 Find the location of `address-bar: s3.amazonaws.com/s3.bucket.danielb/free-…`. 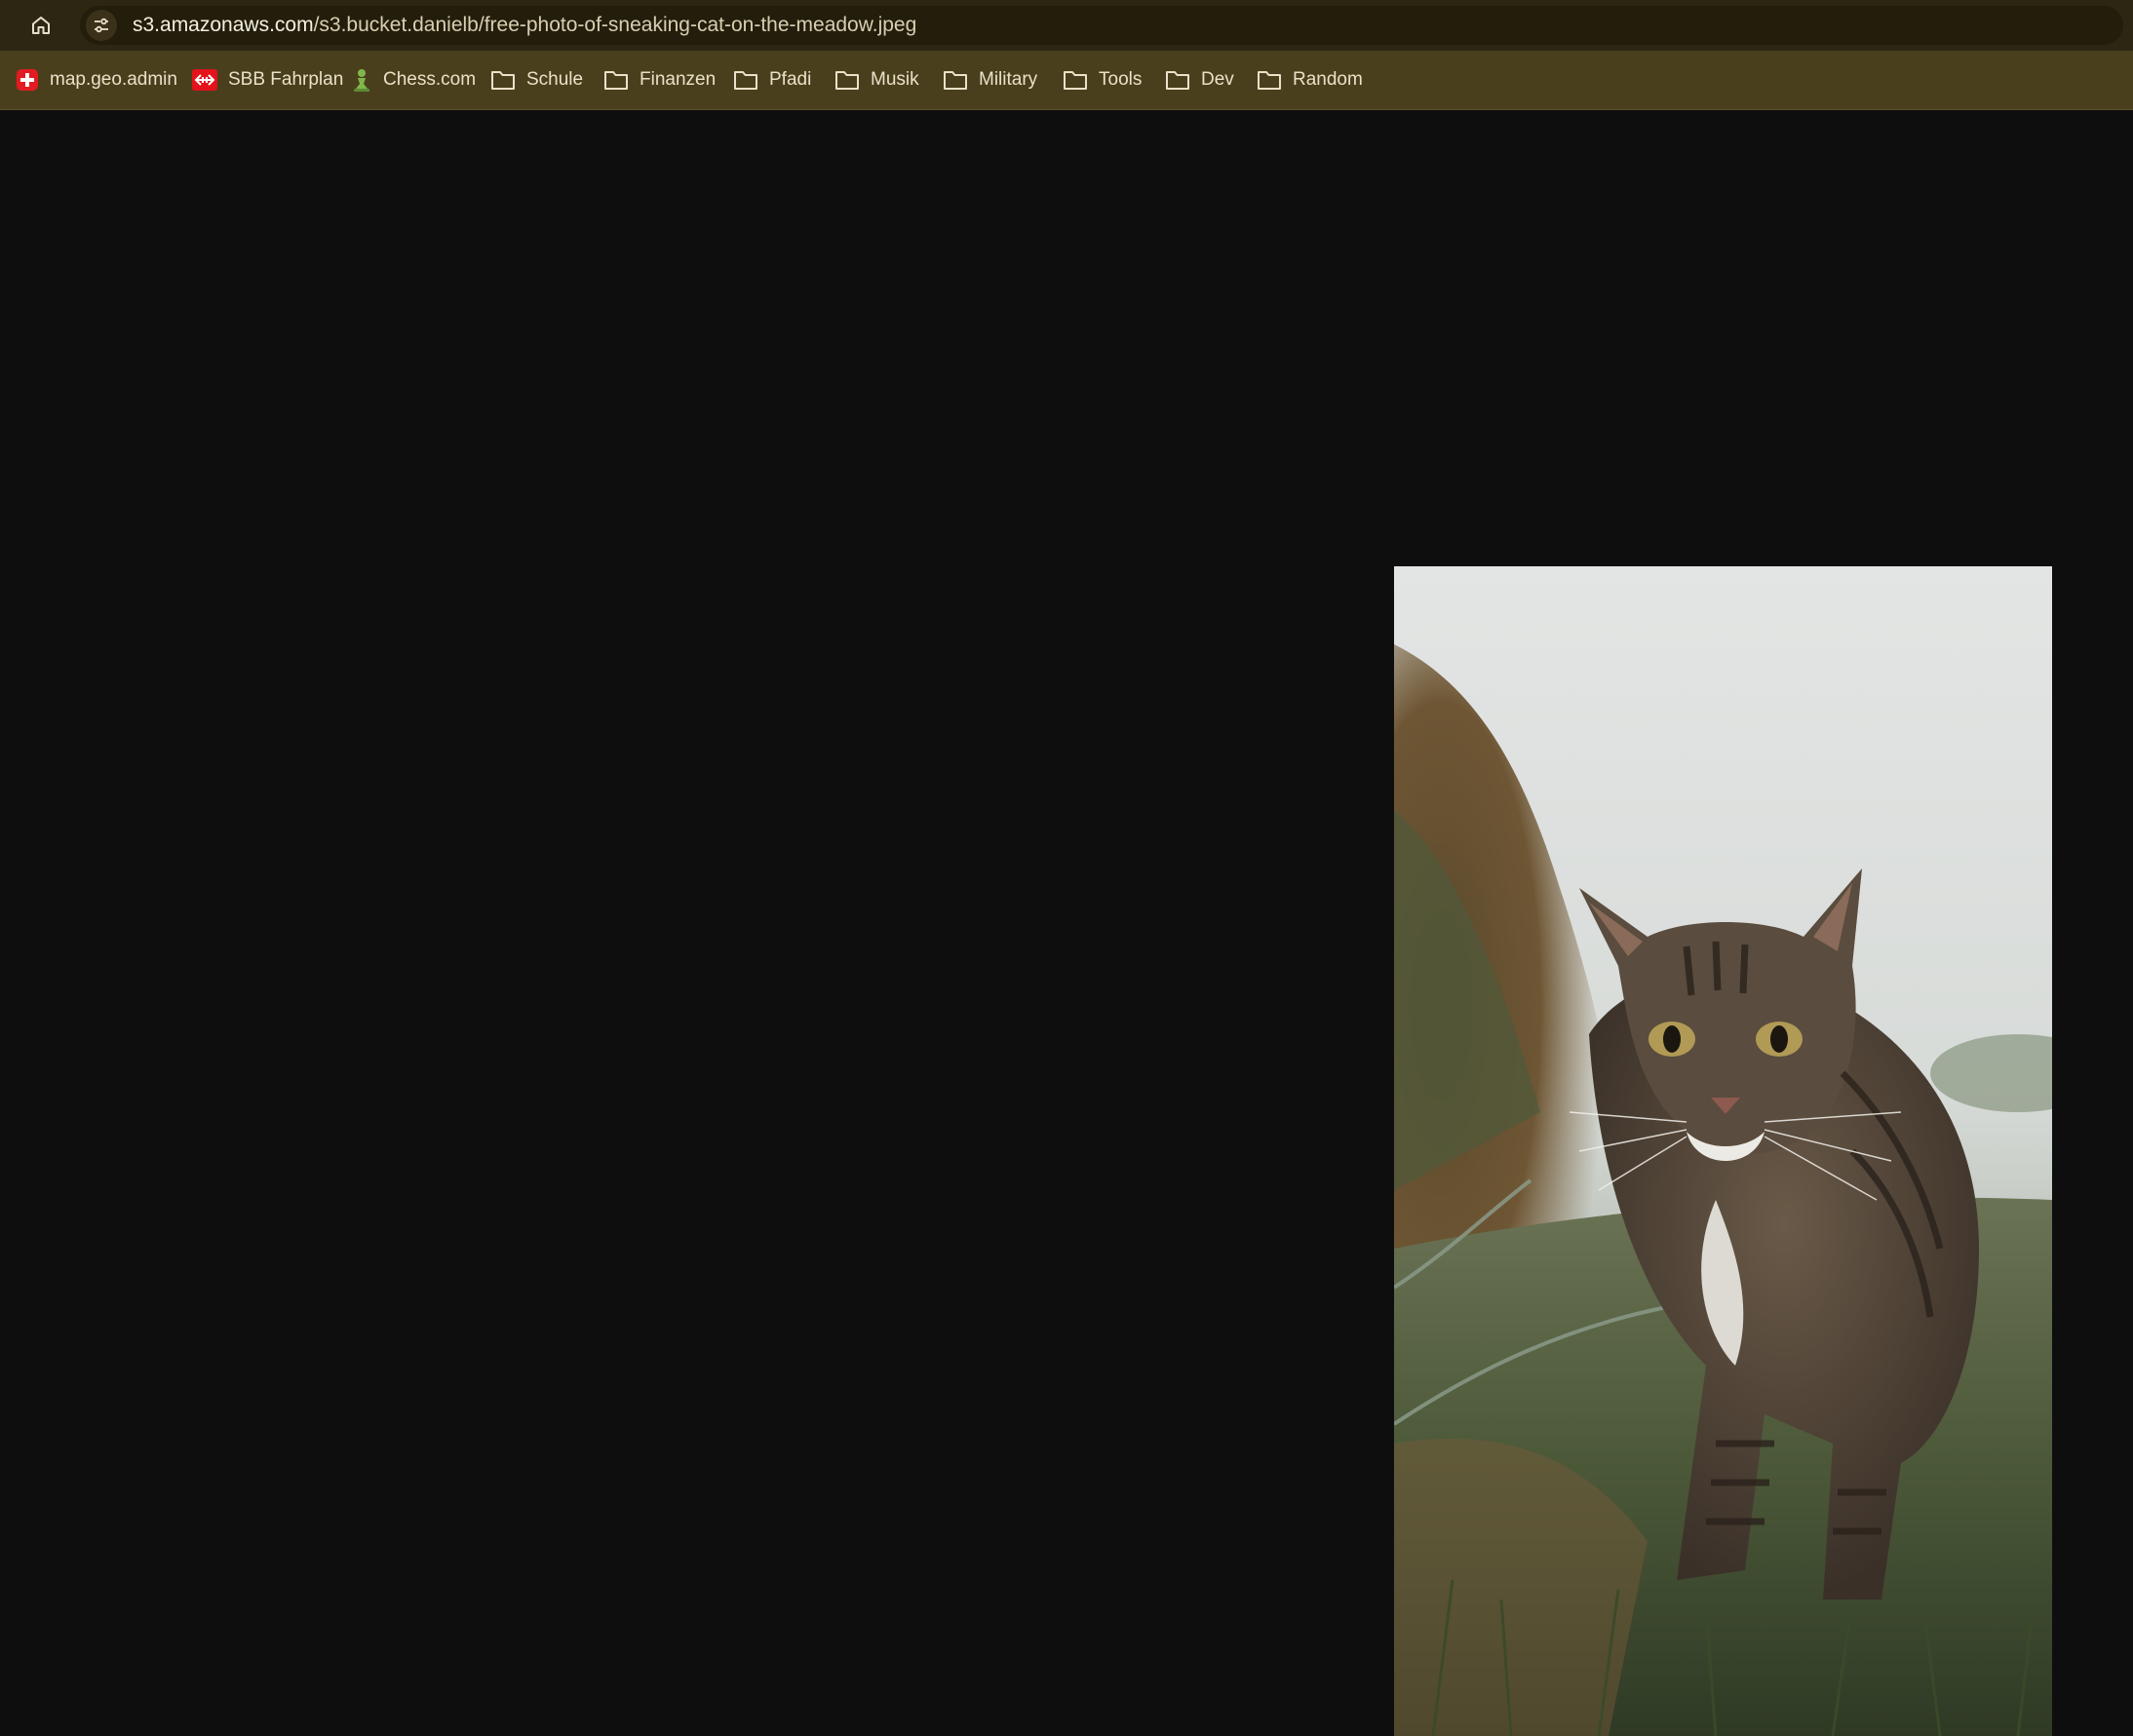

address-bar: s3.amazonaws.com/s3.bucket.danielb/free-… is located at coordinates (1101, 25).